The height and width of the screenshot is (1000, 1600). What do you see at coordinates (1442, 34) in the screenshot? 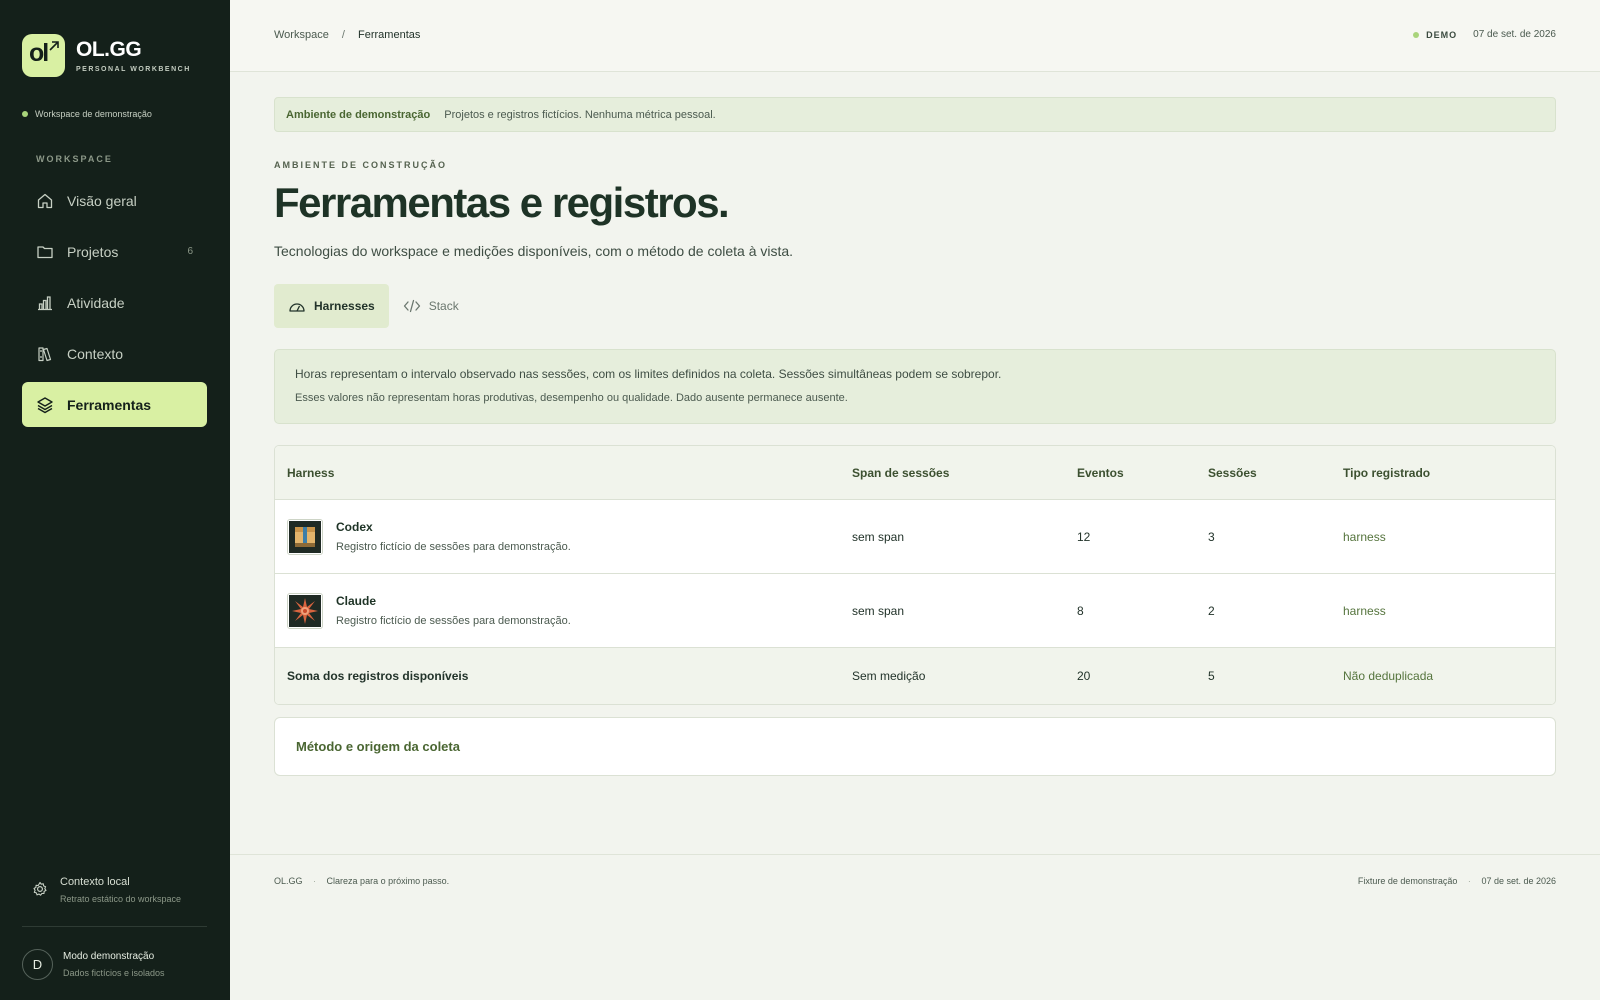
I see `demo-badge-label: DEMO` at bounding box center [1442, 34].